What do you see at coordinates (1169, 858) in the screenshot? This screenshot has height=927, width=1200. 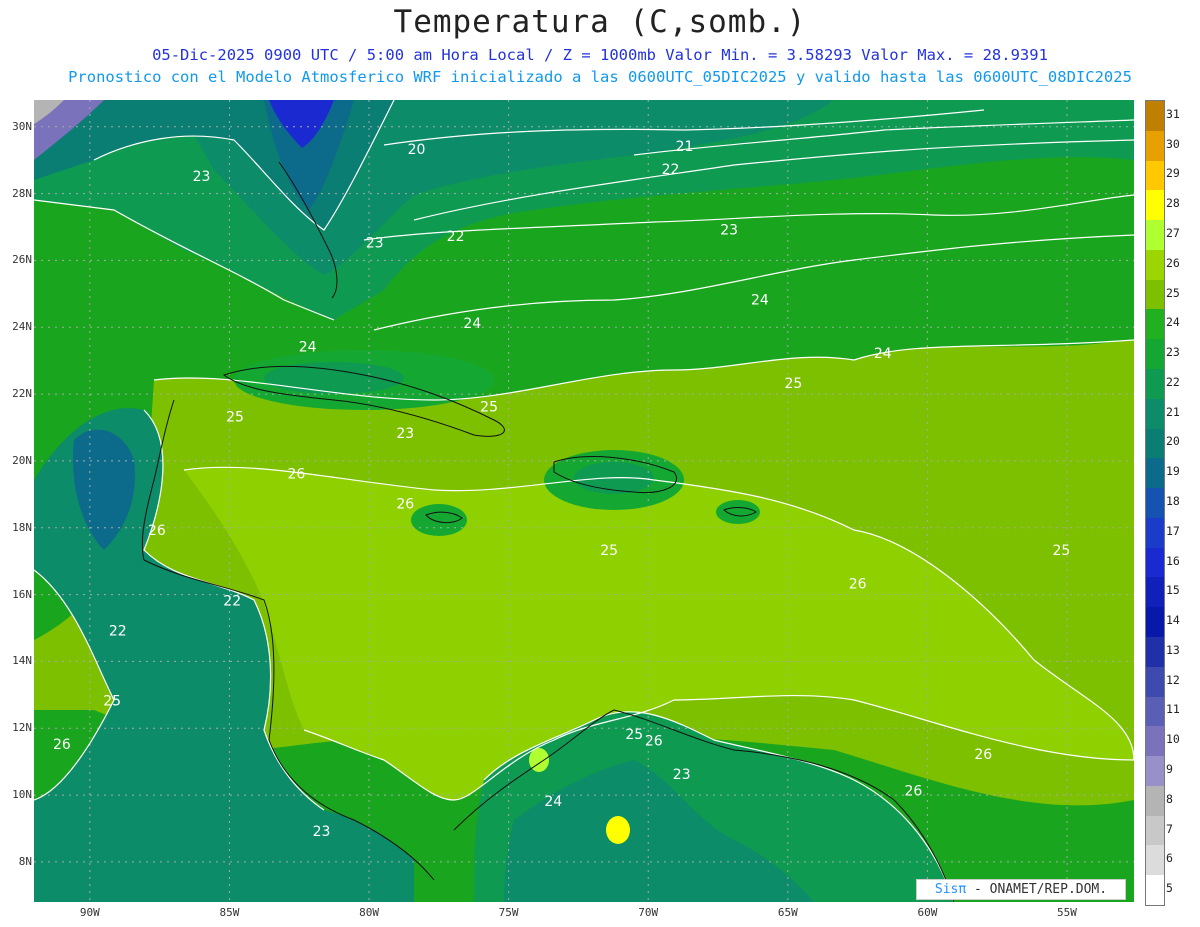 I see `colorbar-label: 6` at bounding box center [1169, 858].